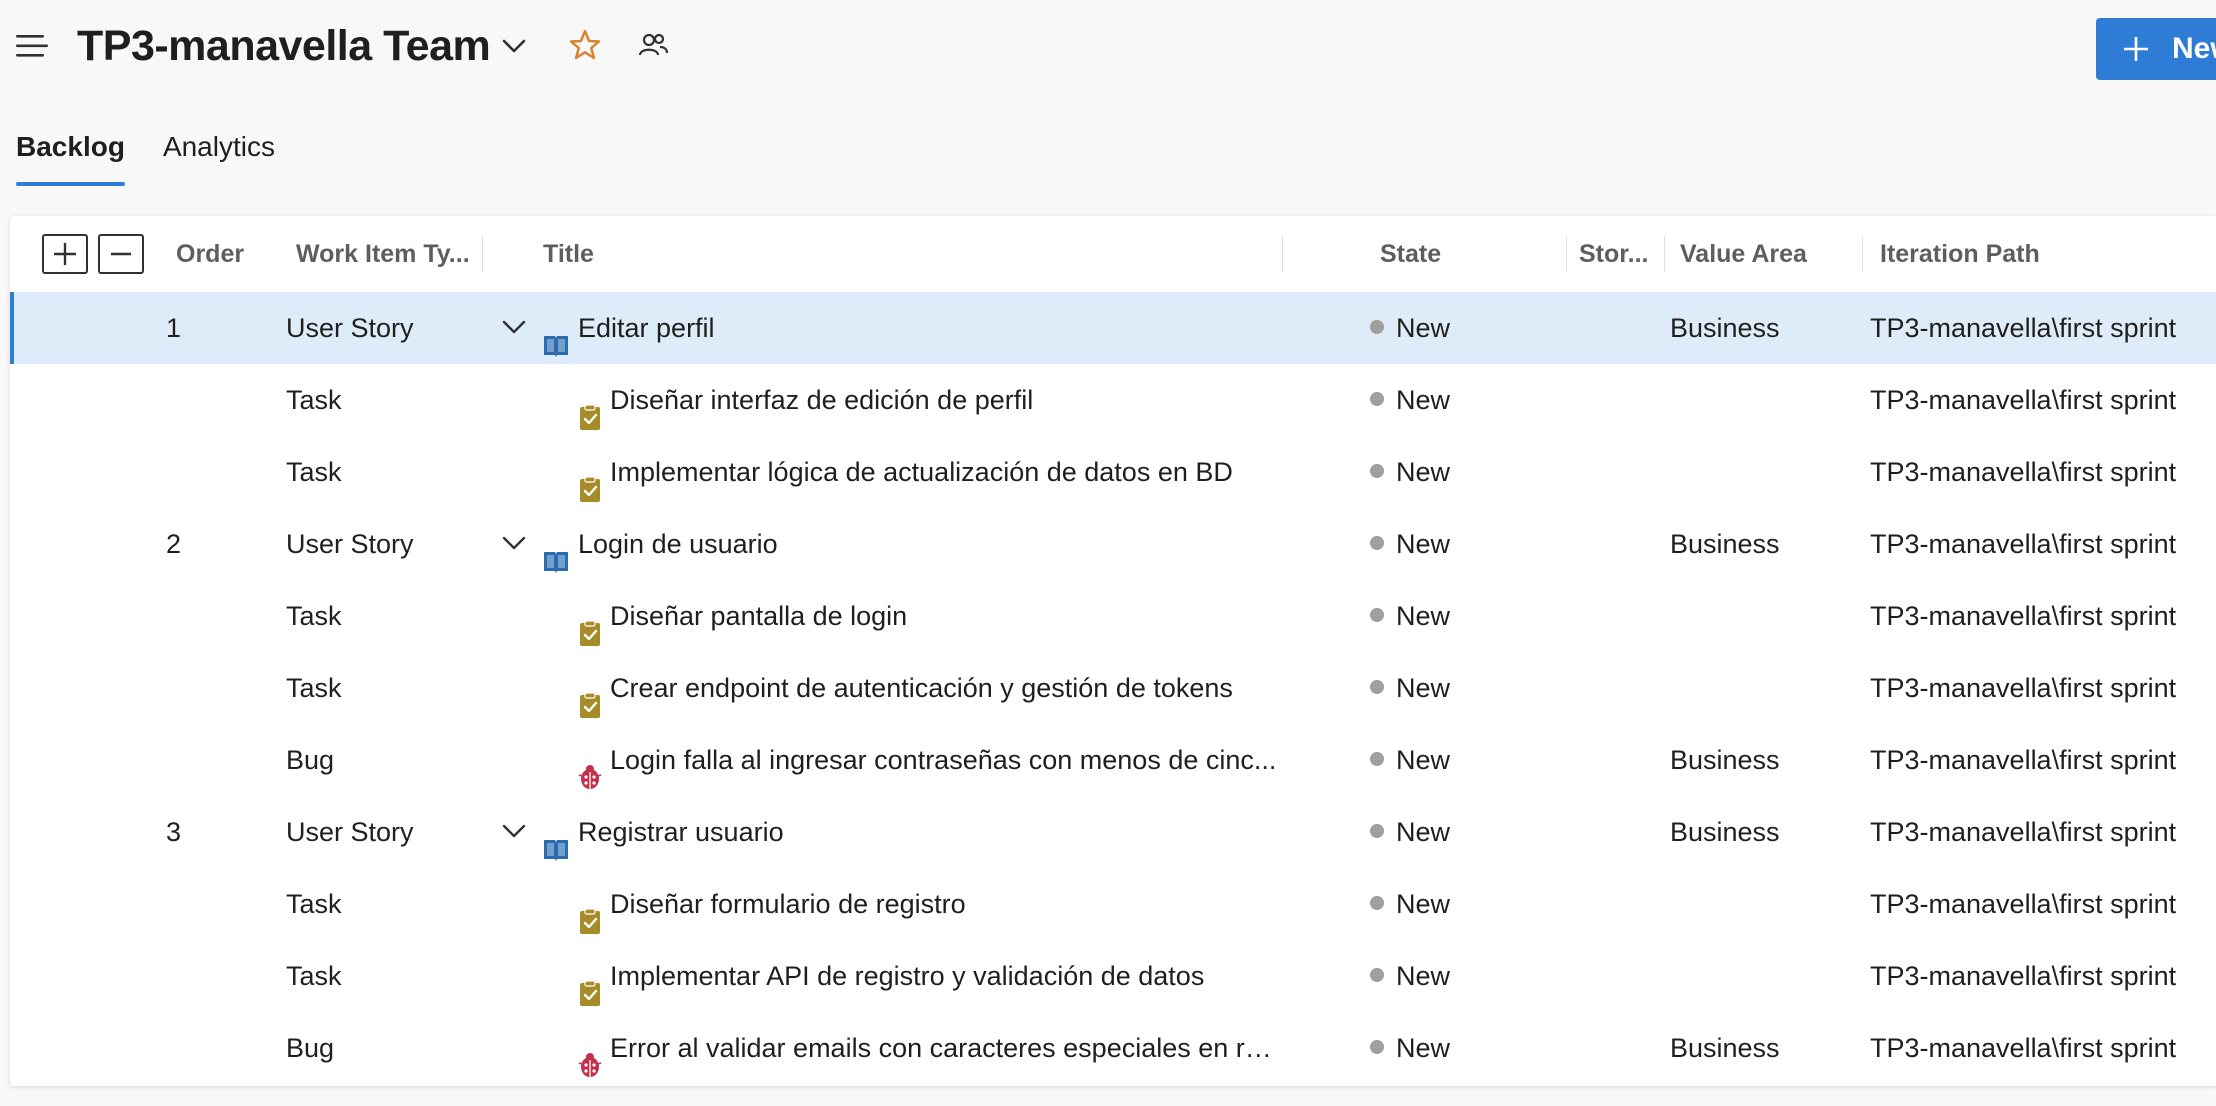 This screenshot has width=2216, height=1106. I want to click on column-header-state: State, so click(1410, 254).